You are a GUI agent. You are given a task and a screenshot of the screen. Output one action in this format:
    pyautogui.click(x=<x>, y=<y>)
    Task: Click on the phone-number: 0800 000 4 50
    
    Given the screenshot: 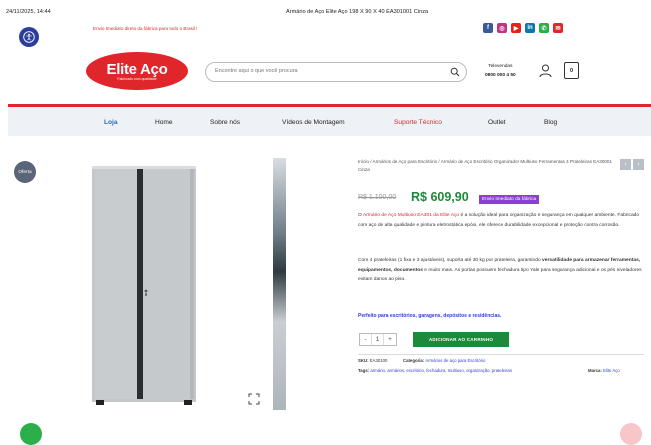 What is the action you would take?
    pyautogui.click(x=500, y=75)
    